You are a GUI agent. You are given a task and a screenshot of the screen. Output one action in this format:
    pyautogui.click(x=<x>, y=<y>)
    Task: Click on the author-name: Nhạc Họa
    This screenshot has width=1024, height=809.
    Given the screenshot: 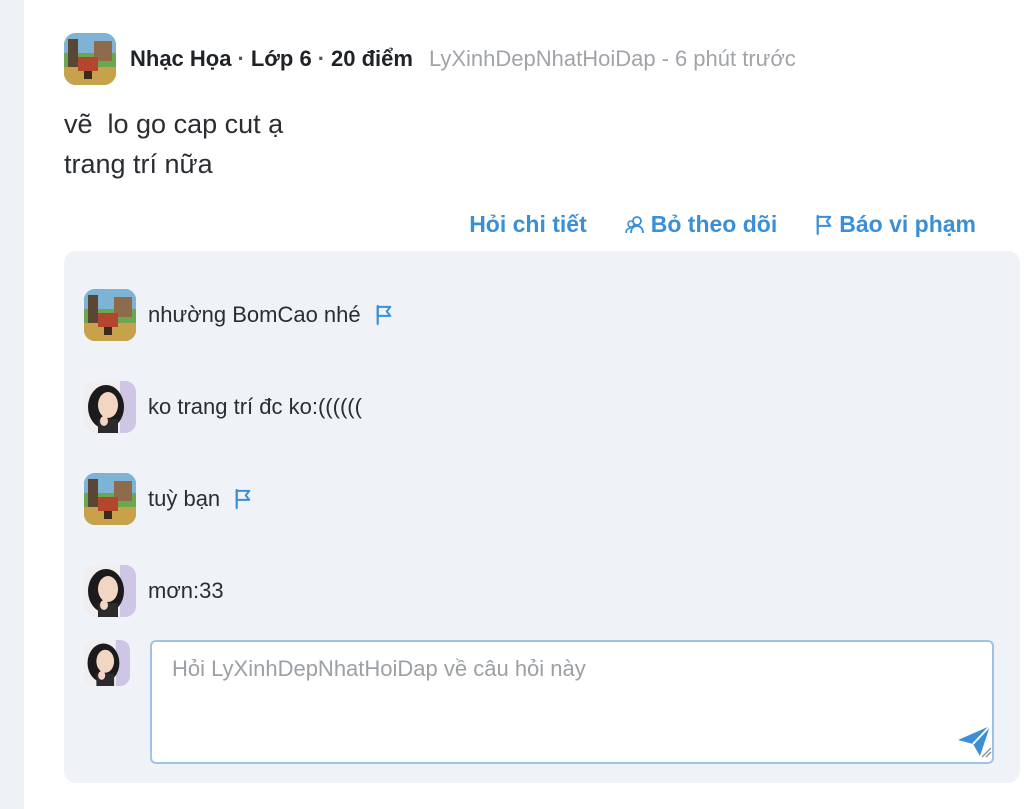 What is the action you would take?
    pyautogui.click(x=180, y=59)
    